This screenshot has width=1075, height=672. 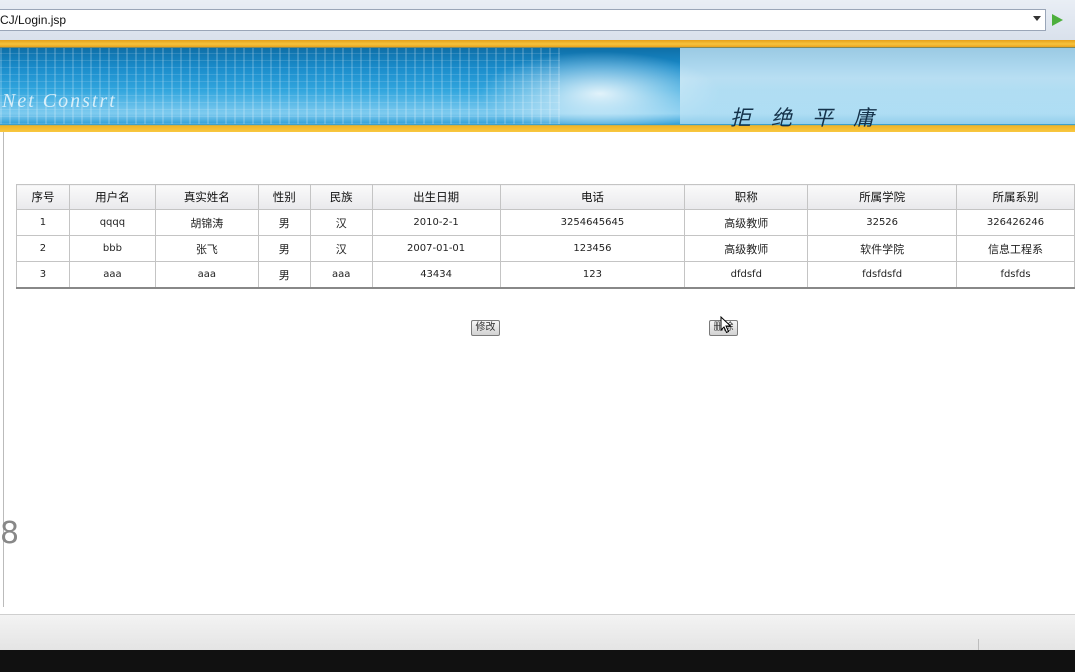 What do you see at coordinates (882, 222) in the screenshot?
I see `cell-college: 32526` at bounding box center [882, 222].